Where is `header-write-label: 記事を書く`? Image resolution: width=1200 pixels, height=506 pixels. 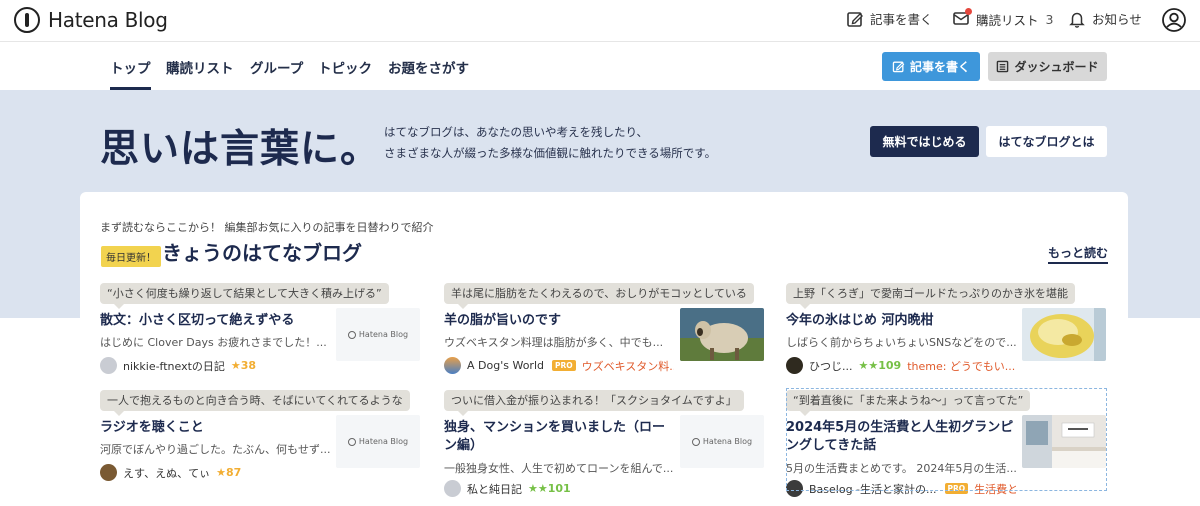 header-write-label: 記事を書く is located at coordinates (901, 19).